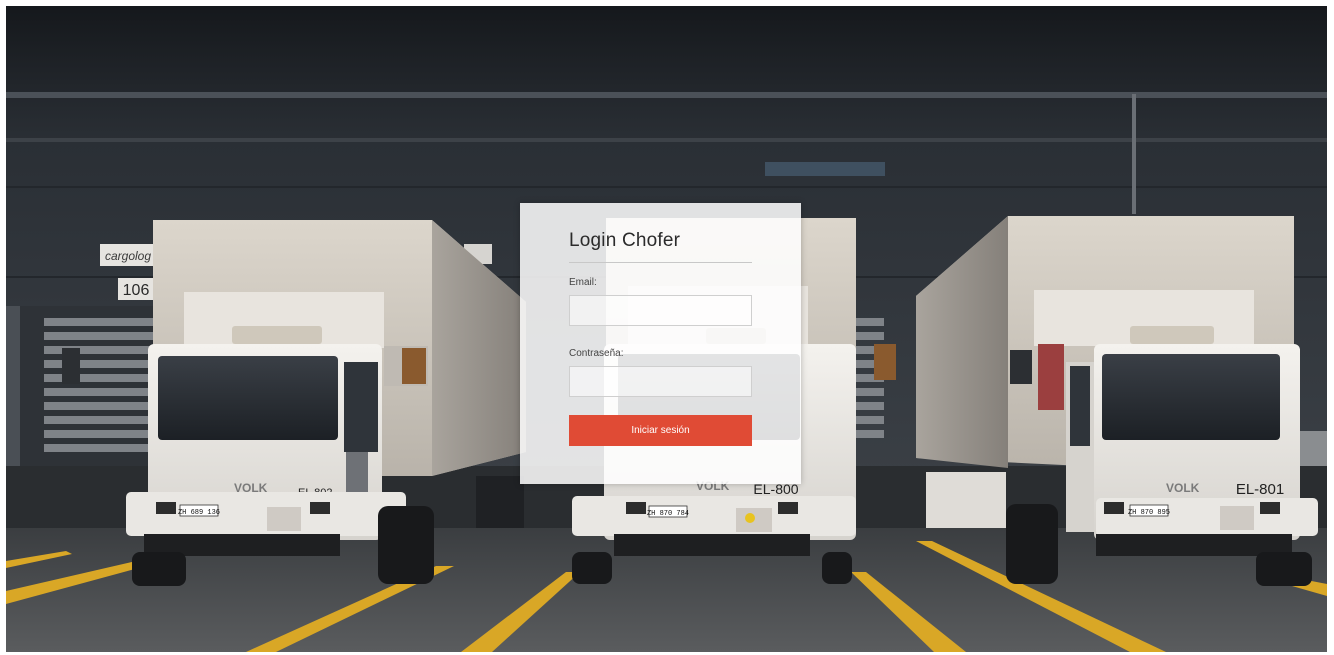  Describe the element at coordinates (128, 256) in the screenshot. I see `depot-sign: cargolog` at that location.